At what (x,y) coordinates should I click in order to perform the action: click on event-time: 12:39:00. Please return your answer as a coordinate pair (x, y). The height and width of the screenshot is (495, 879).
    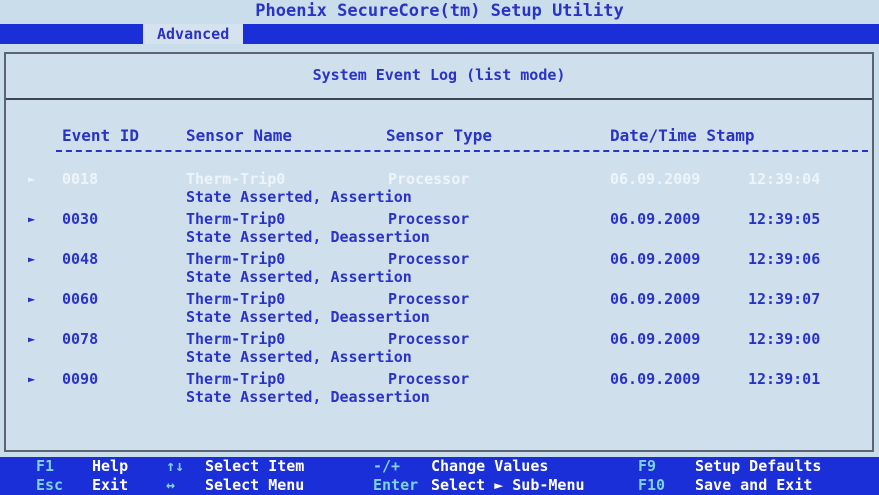
    Looking at the image, I should click on (784, 339).